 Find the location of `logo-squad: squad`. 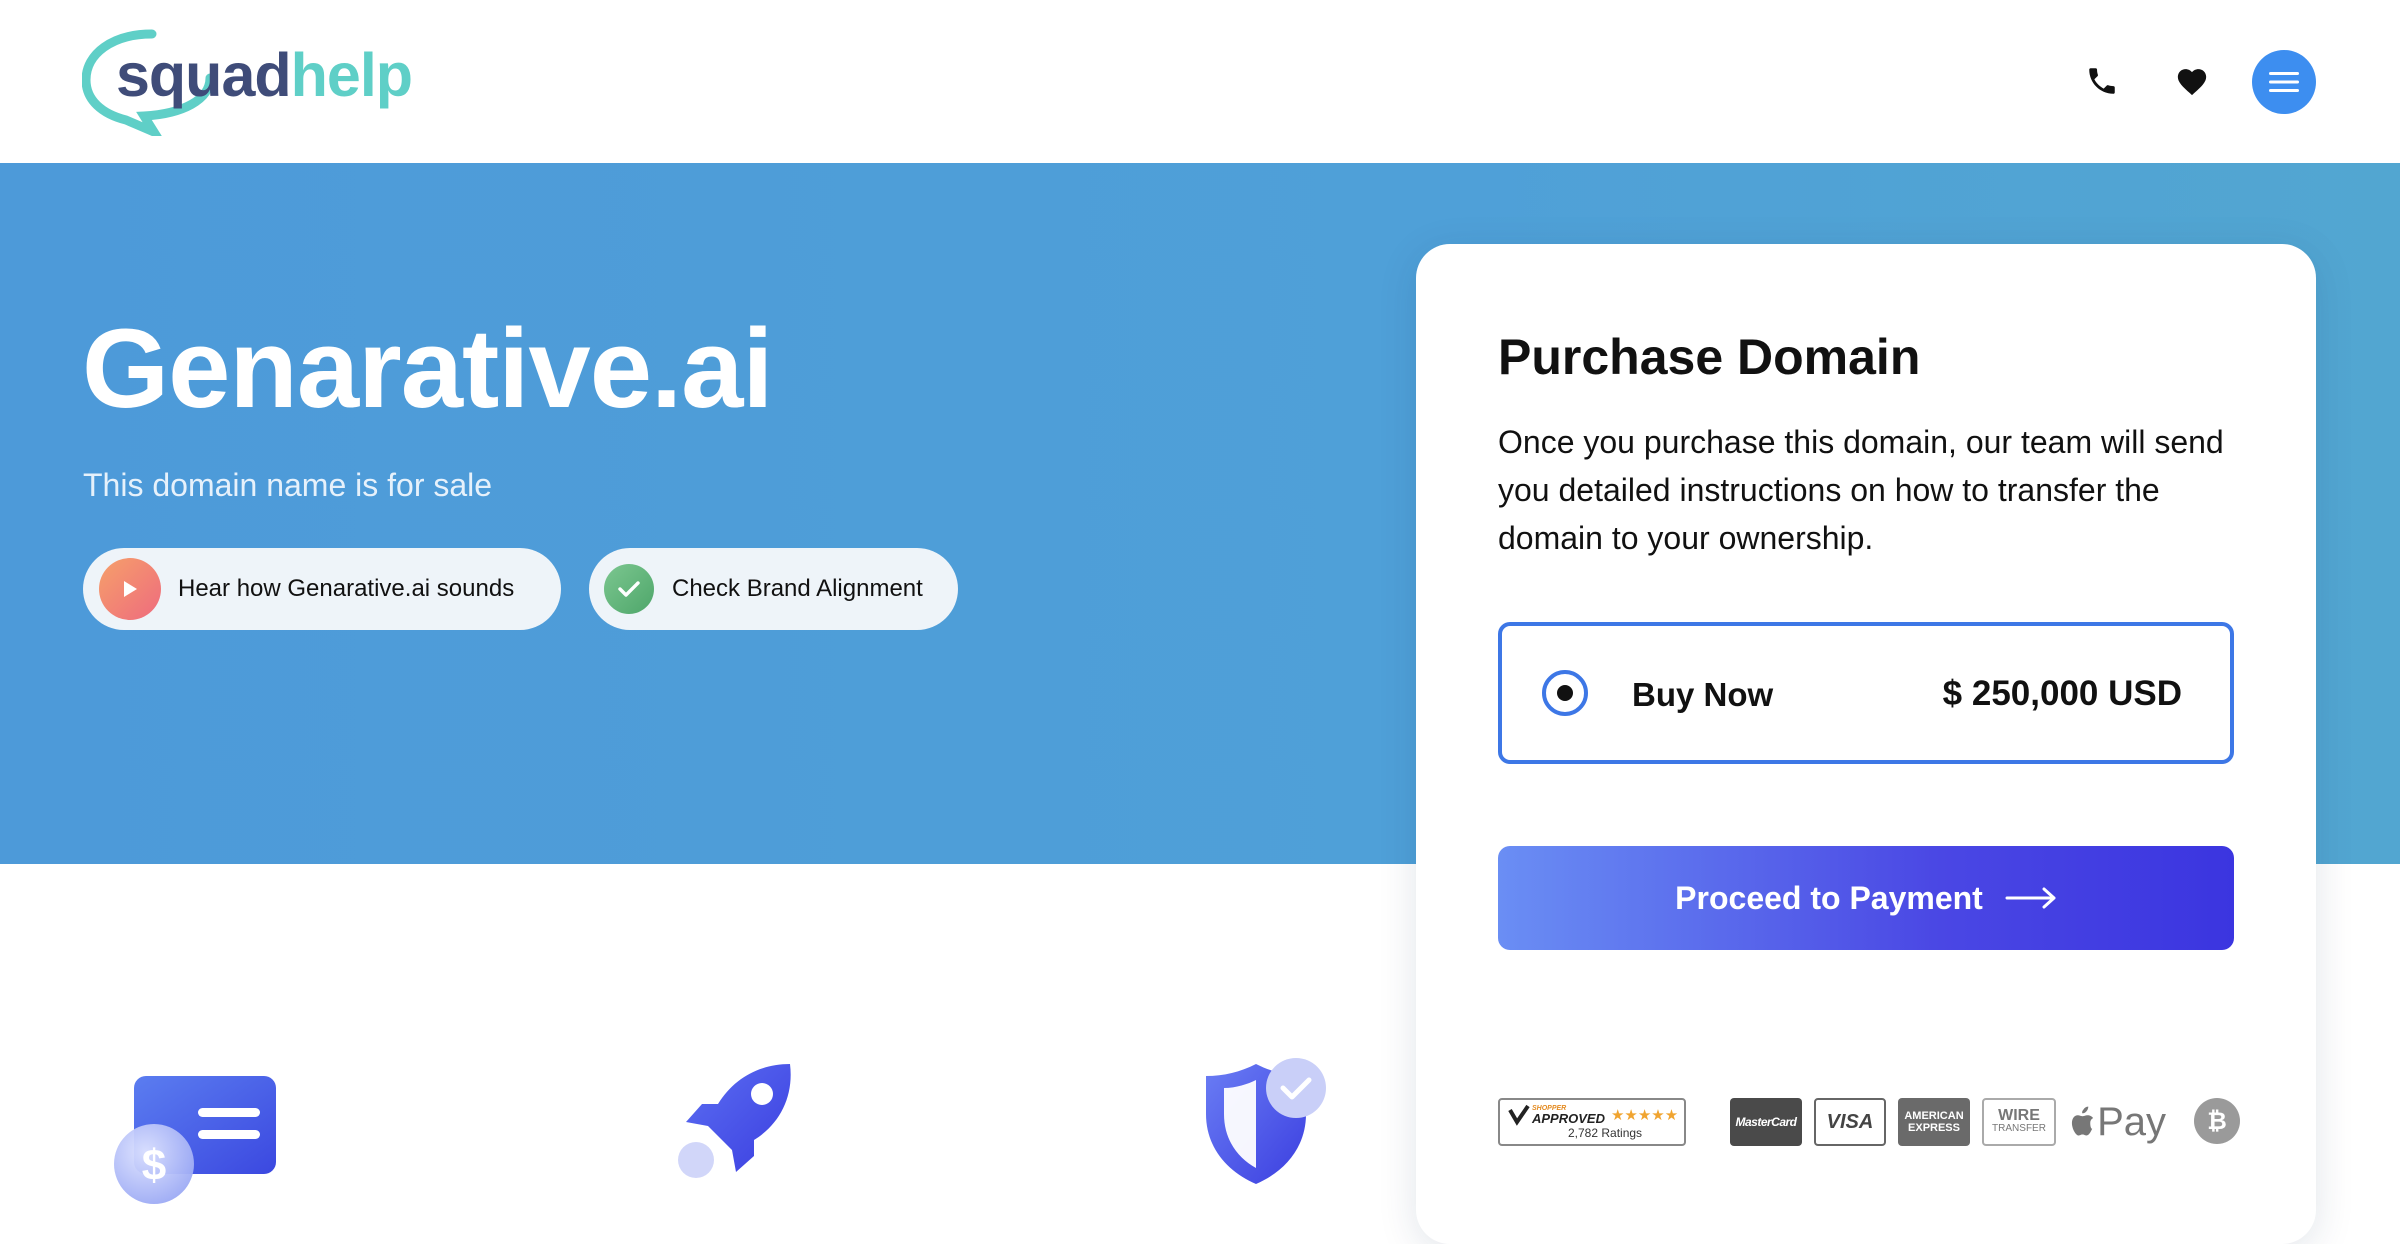

logo-squad: squad is located at coordinates (204, 75).